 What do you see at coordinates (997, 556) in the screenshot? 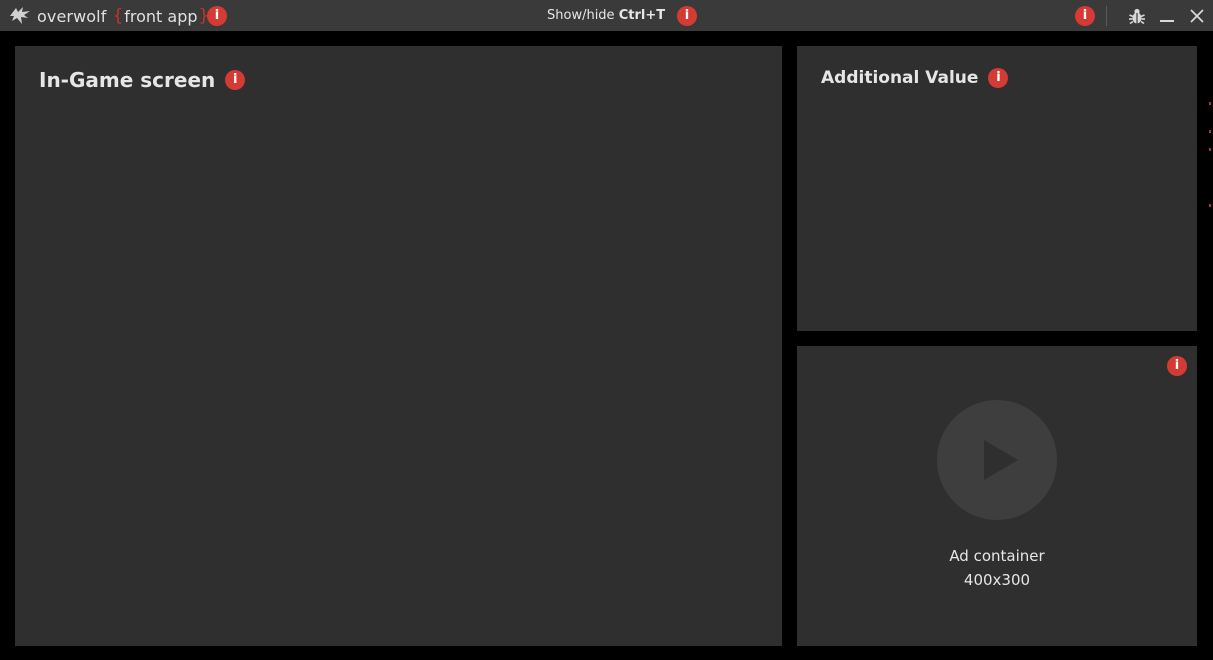
I see `ad-container-label: Ad container` at bounding box center [997, 556].